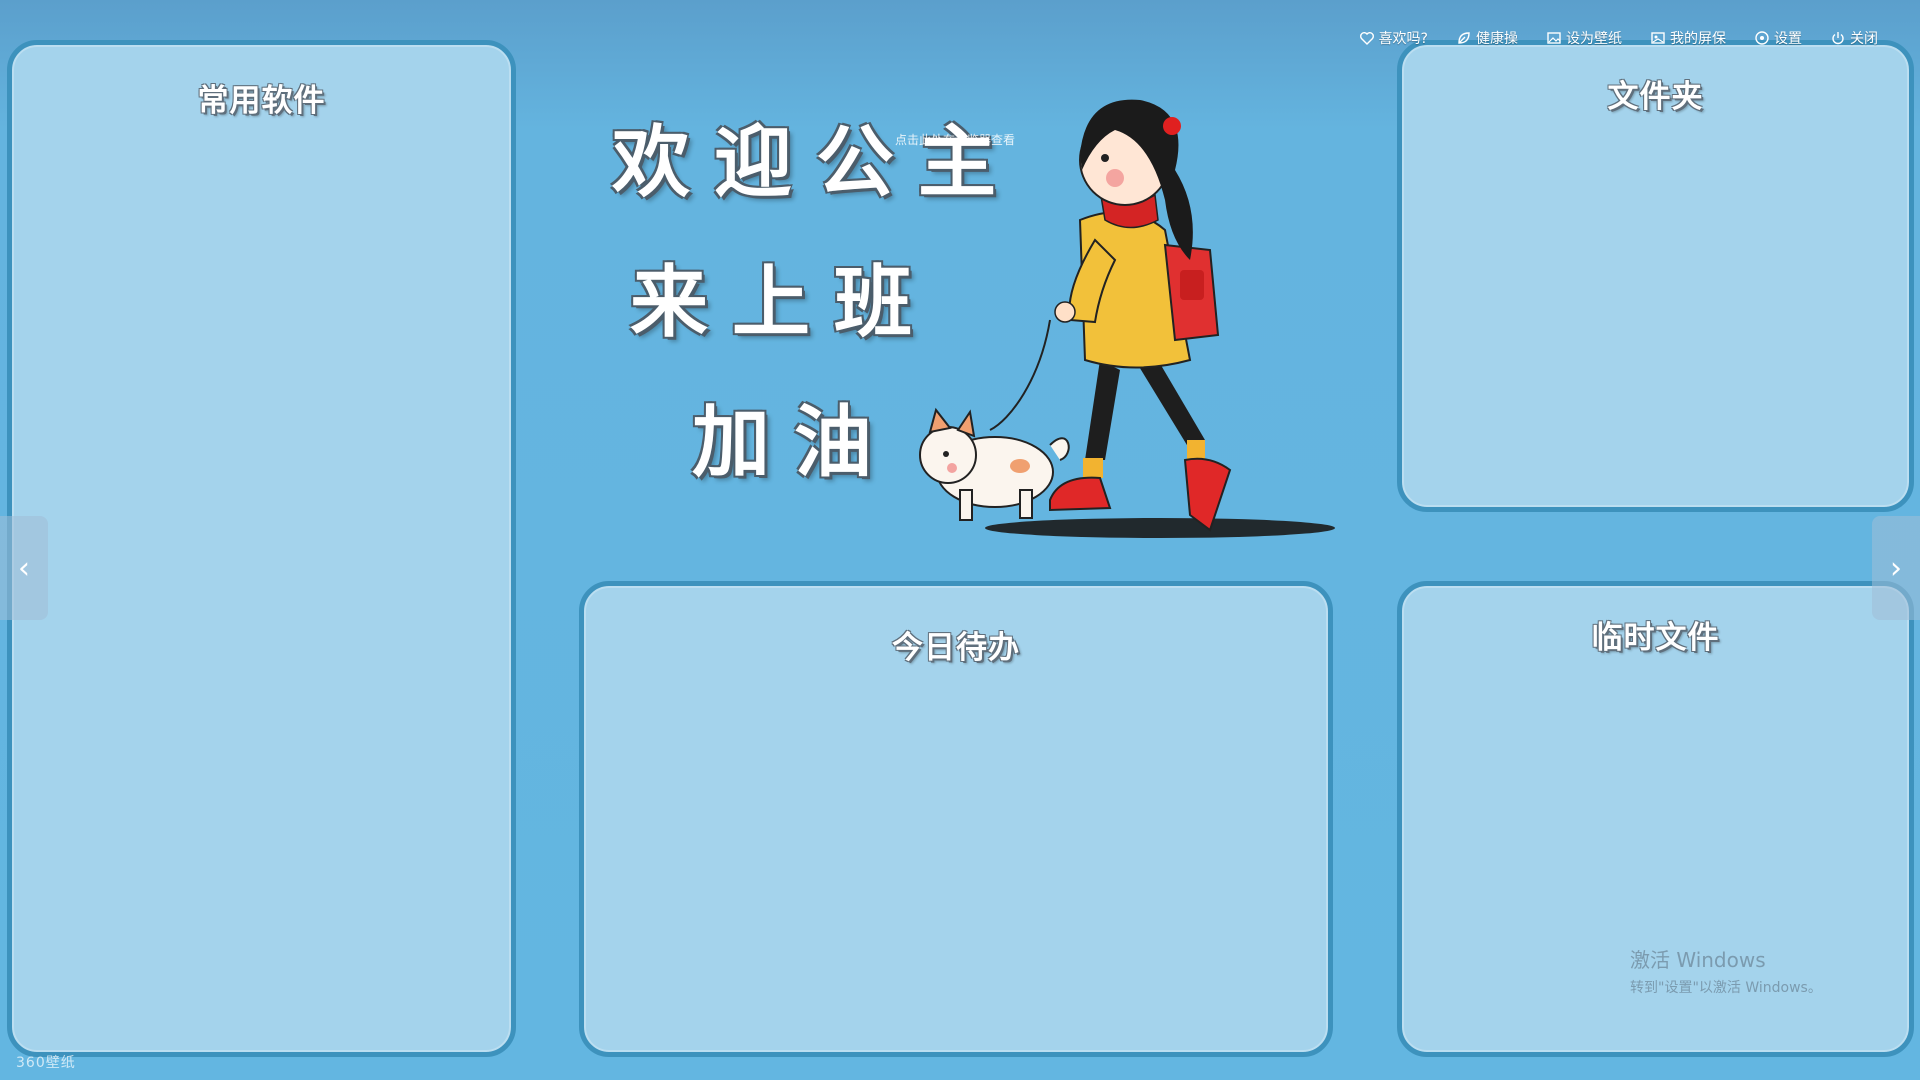  I want to click on panel-title-temp: 临时文件, so click(1655, 638).